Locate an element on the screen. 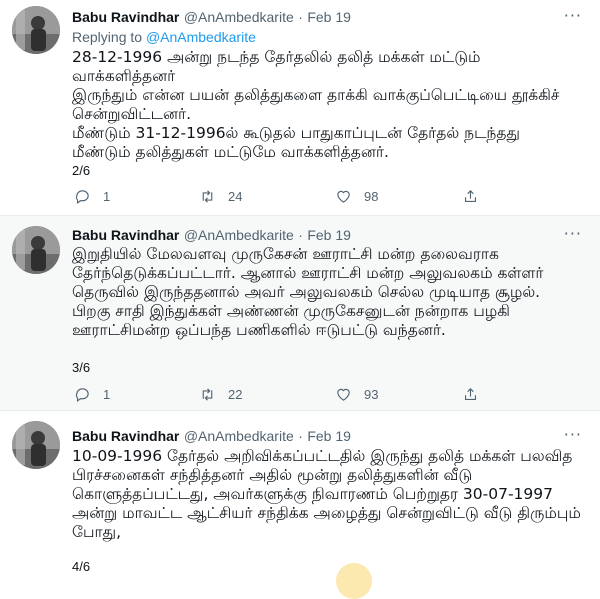 The image size is (600, 599). replying-to: Replying to @AnAmbedkarite is located at coordinates (164, 37).